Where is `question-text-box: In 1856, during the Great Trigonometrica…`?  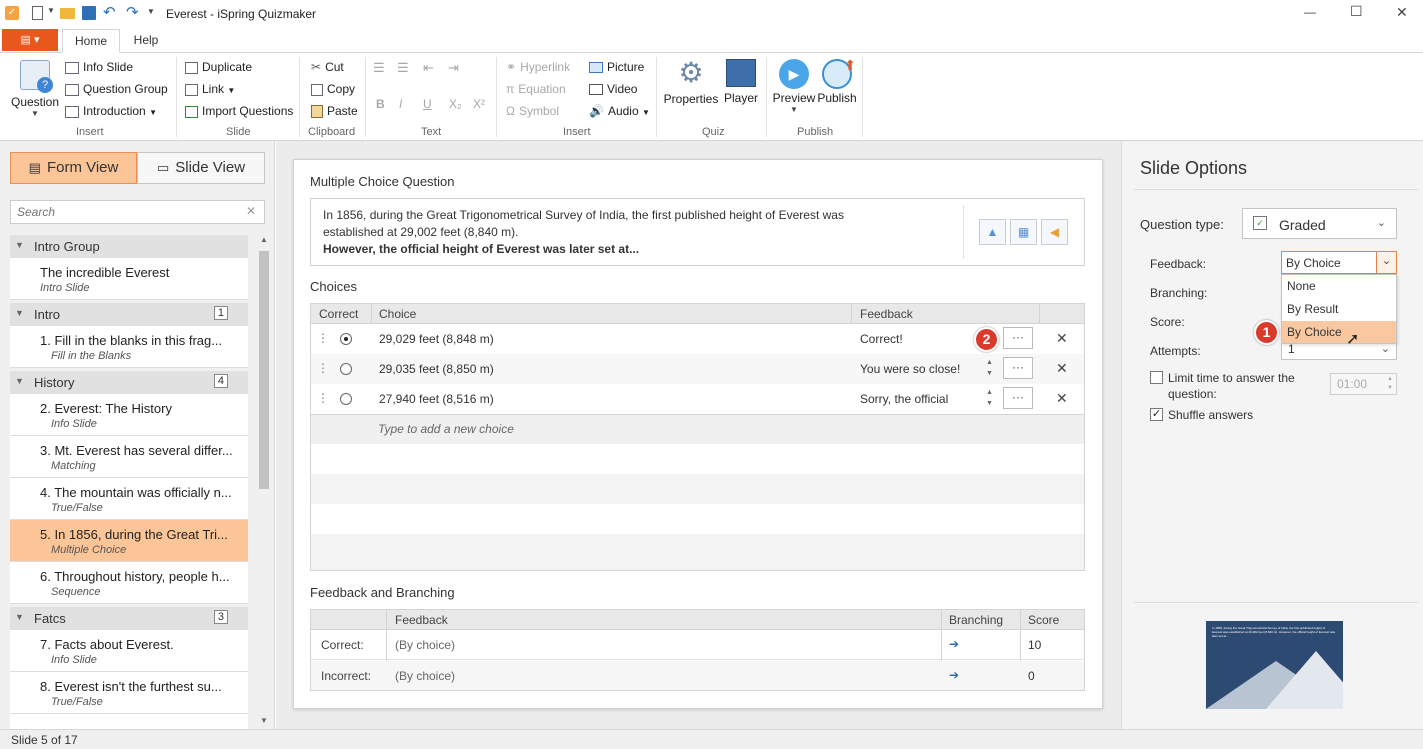 question-text-box: In 1856, during the Great Trigonometrica… is located at coordinates (697, 232).